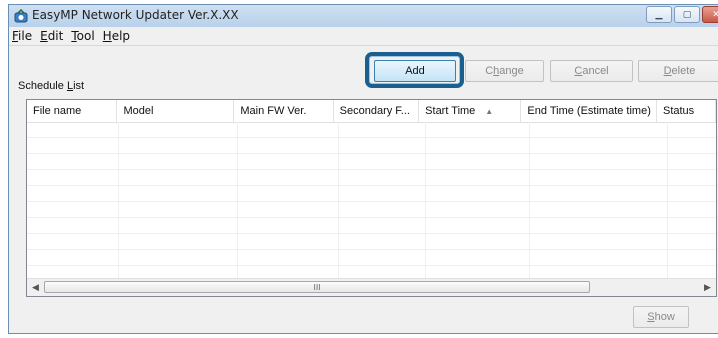 The height and width of the screenshot is (338, 718). Describe the element at coordinates (135, 15) in the screenshot. I see `window-title: EasyMP Network Updater Ver.X.XX` at that location.